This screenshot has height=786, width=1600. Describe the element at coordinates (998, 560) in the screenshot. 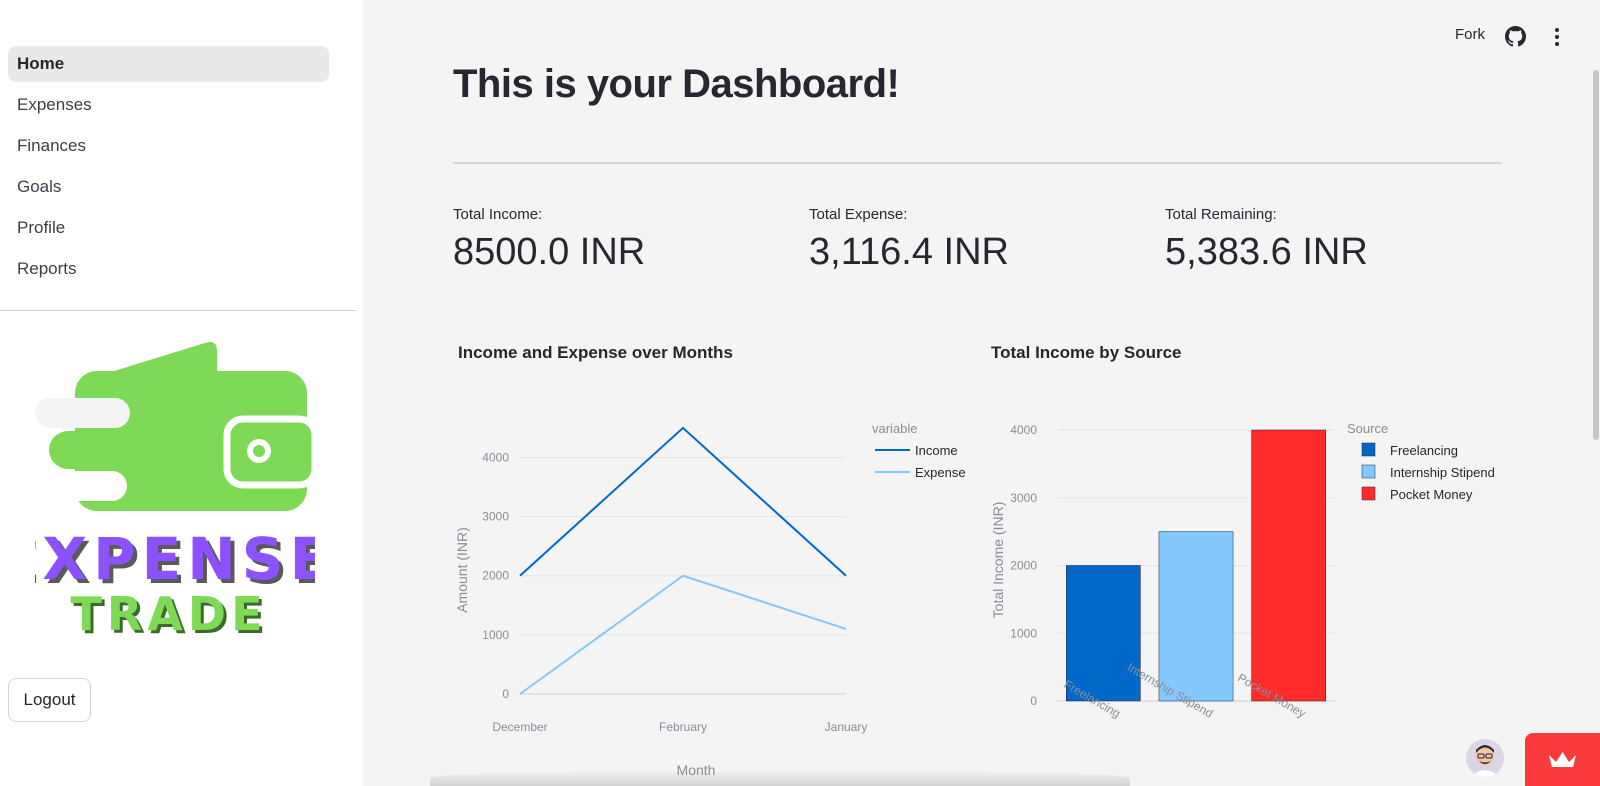

I see `y-axis-title: Total Income (INR)` at that location.